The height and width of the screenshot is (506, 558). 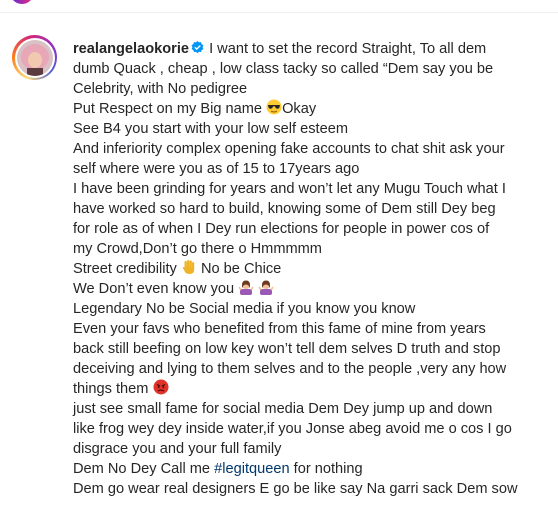 I want to click on caption-line: for nothing, so click(x=328, y=469).